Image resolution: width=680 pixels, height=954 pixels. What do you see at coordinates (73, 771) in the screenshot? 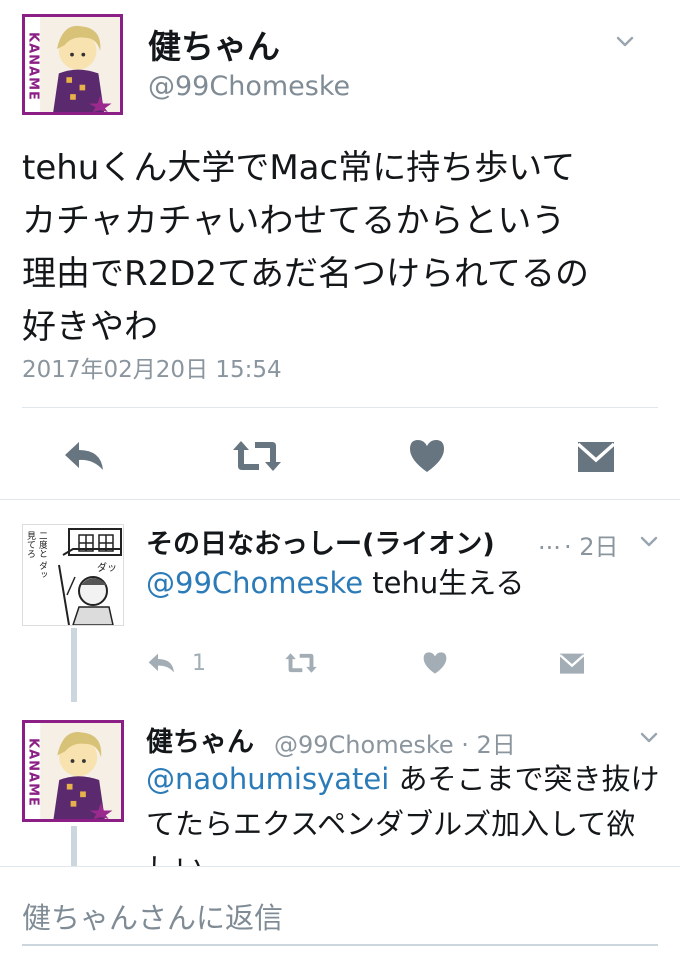
I see `reply-author-avatar: KANAME` at bounding box center [73, 771].